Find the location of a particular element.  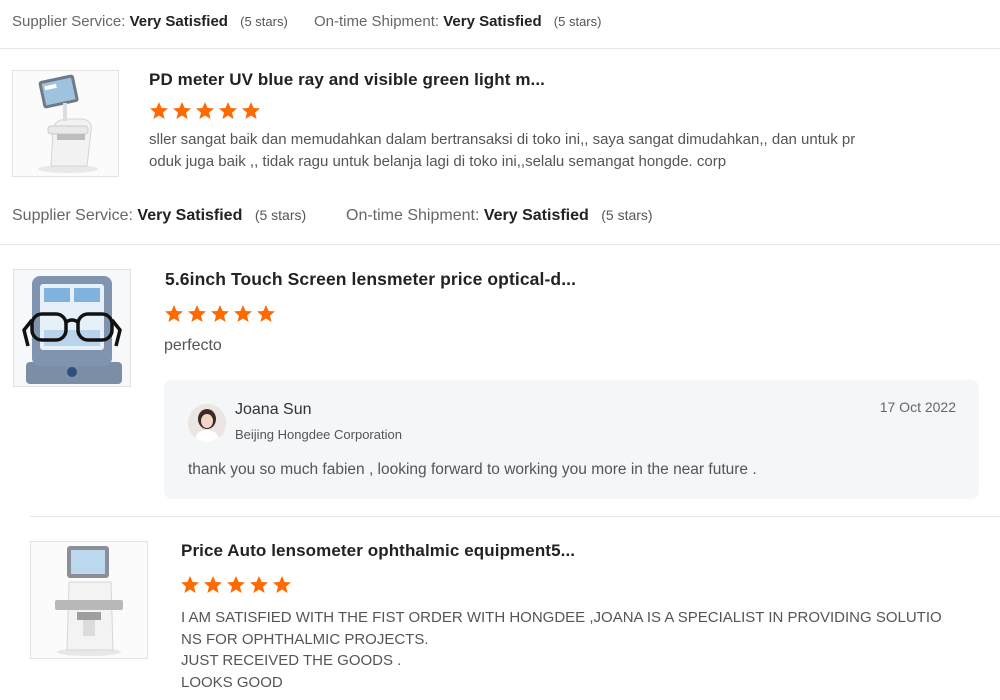

review-text: perfecto is located at coordinates (193, 346).